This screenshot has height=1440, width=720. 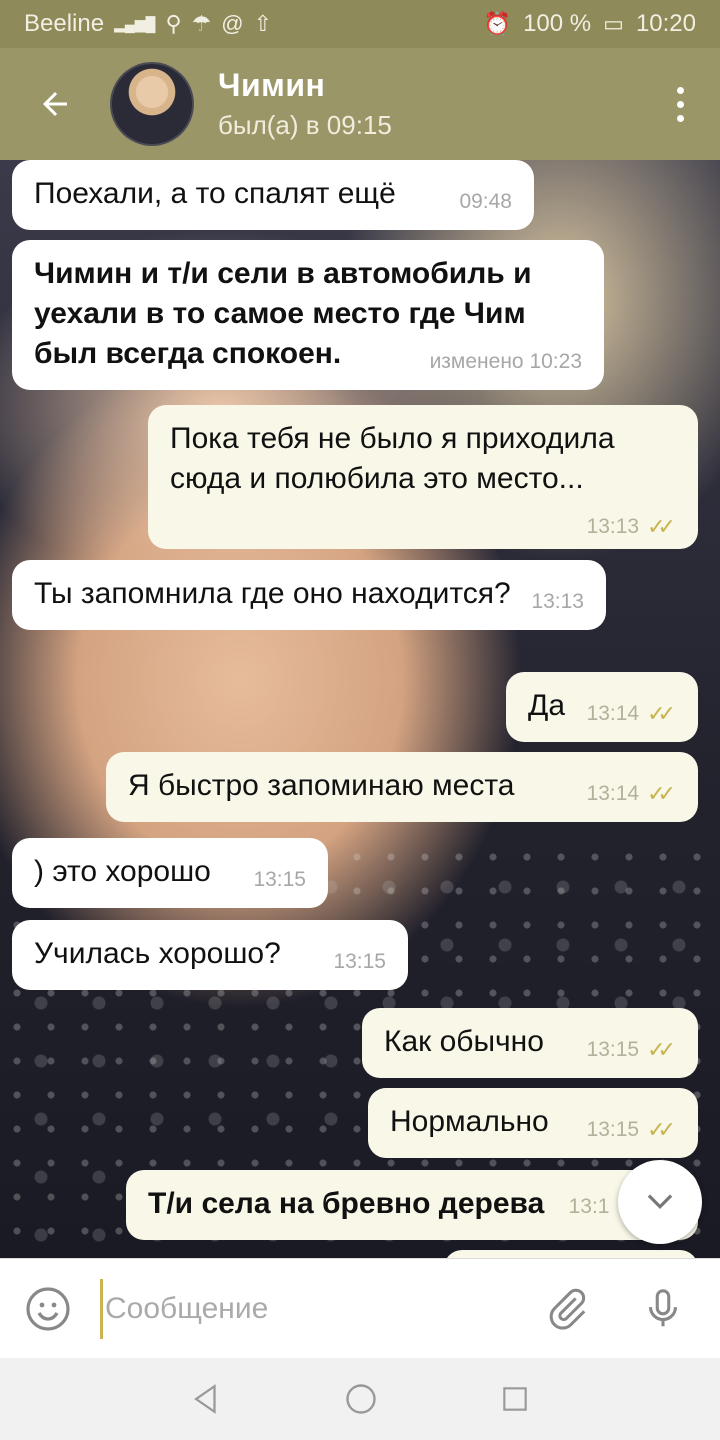 I want to click on message-bubble, so click(x=571, y=1254).